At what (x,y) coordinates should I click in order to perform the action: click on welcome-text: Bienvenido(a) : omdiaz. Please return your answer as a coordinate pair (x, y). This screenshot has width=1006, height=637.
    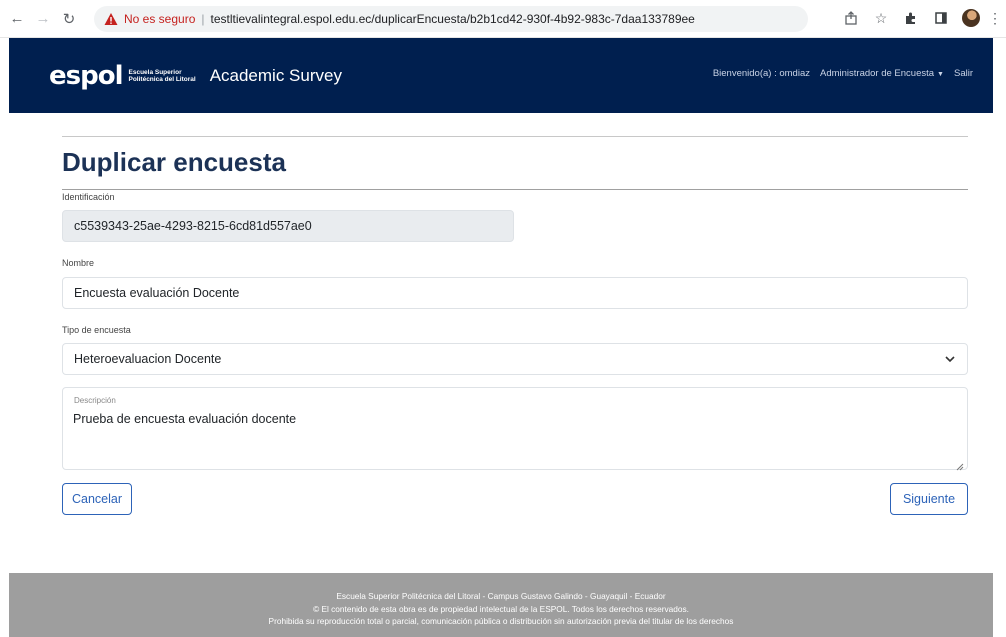
    Looking at the image, I should click on (761, 73).